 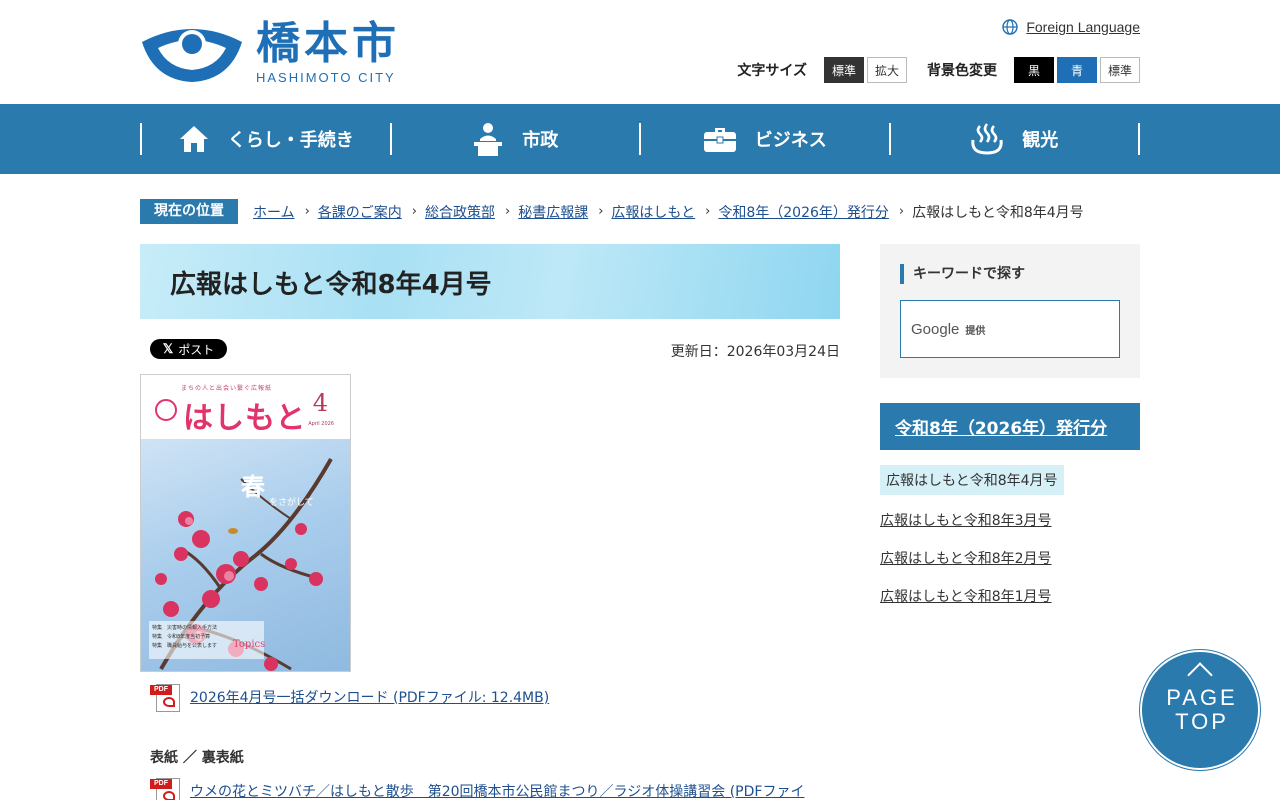 I want to click on sidebar-item-march: 広報はしもと令和8年3月号, so click(x=966, y=521).